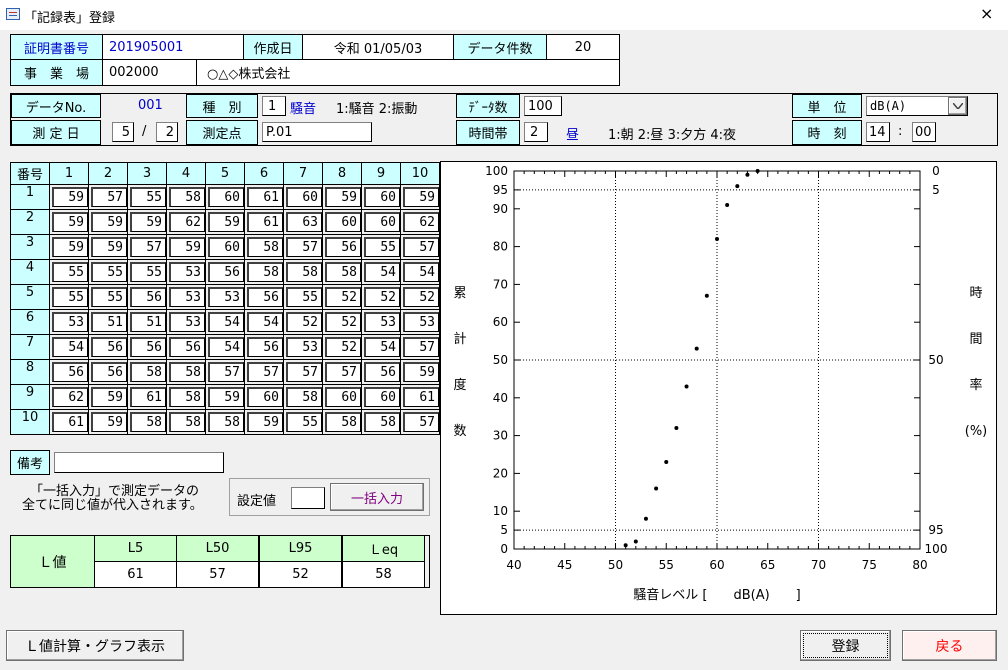 Image resolution: width=1008 pixels, height=670 pixels. What do you see at coordinates (123, 132) in the screenshot?
I see `month-input: 5` at bounding box center [123, 132].